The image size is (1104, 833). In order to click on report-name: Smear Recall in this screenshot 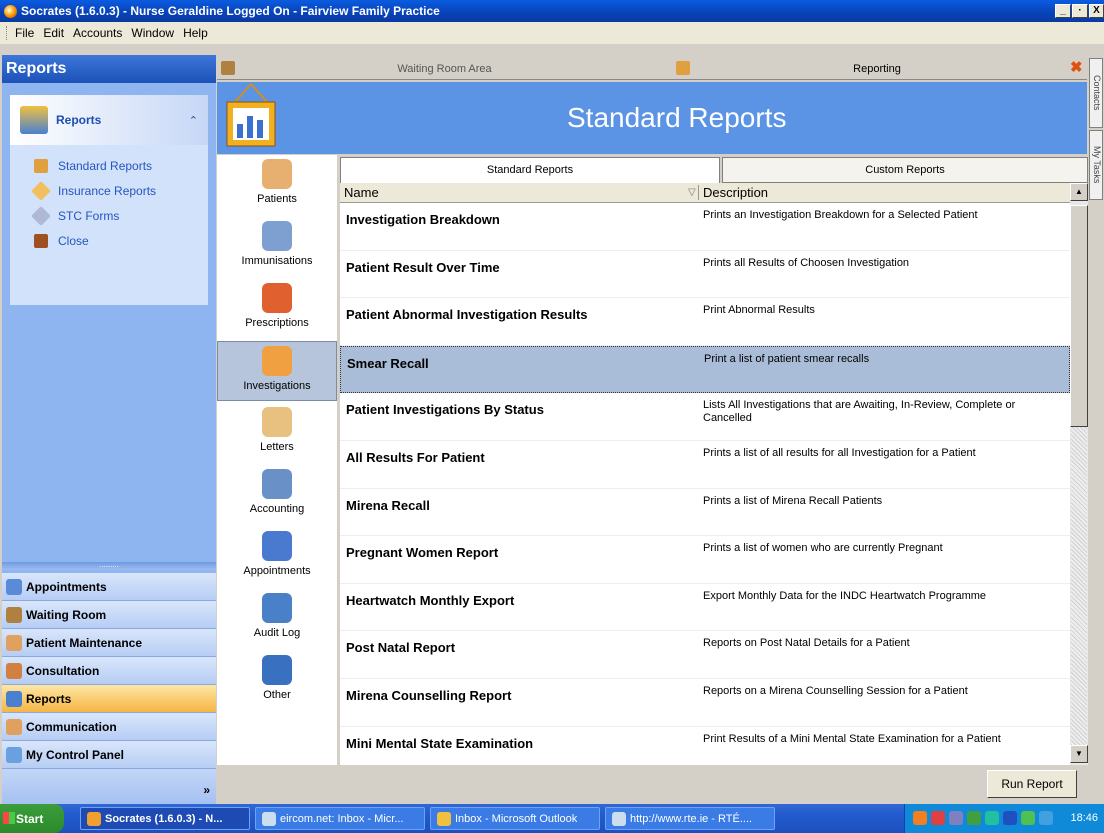, I will do `click(388, 363)`.